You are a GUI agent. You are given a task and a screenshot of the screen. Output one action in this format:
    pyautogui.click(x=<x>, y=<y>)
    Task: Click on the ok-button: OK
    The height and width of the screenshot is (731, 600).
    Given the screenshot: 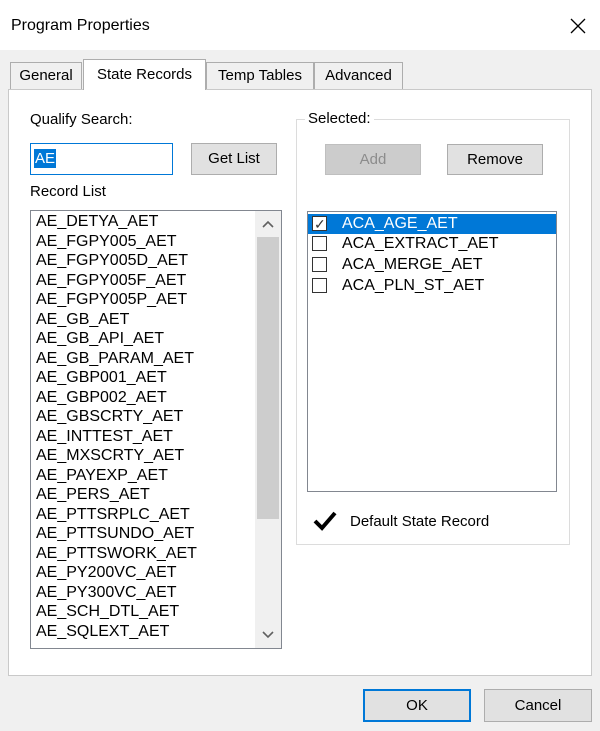 What is the action you would take?
    pyautogui.click(x=417, y=705)
    